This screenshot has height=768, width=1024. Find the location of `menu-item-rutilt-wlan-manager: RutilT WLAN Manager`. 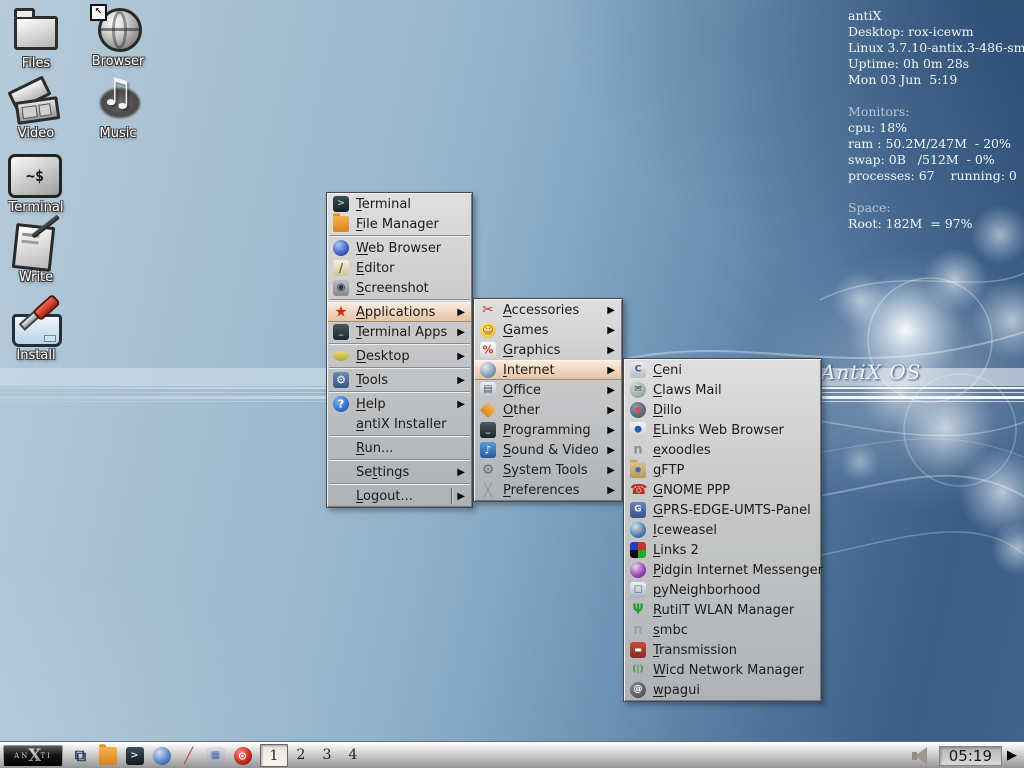

menu-item-rutilt-wlan-manager: RutilT WLAN Manager is located at coordinates (722, 610).